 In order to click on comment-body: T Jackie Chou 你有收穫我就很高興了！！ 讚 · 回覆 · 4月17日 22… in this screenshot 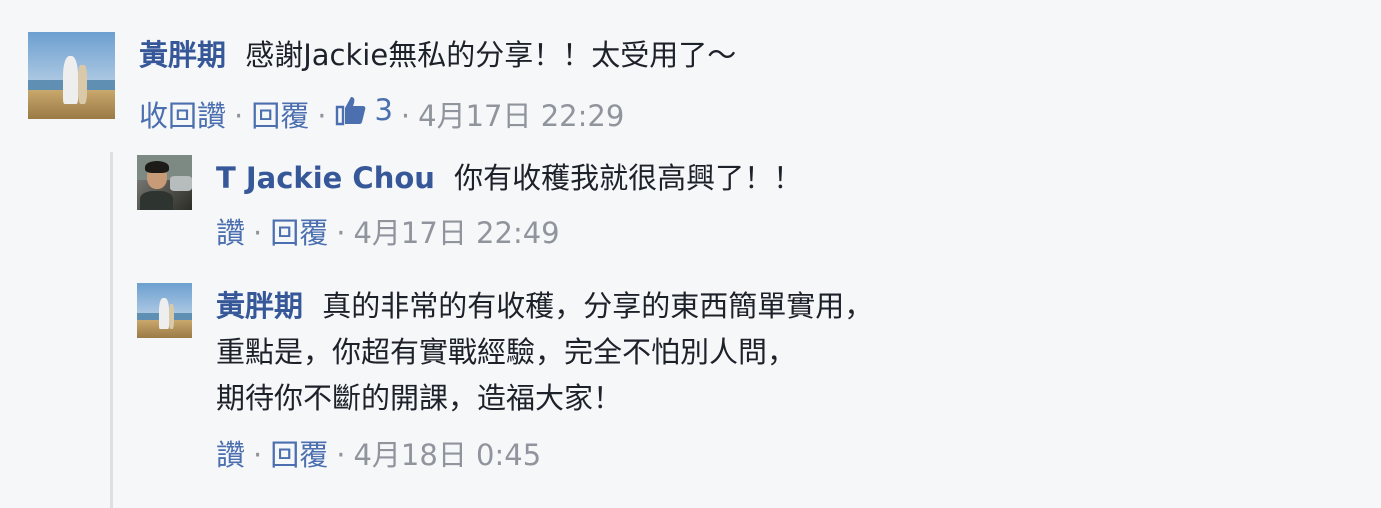, I will do `click(509, 204)`.